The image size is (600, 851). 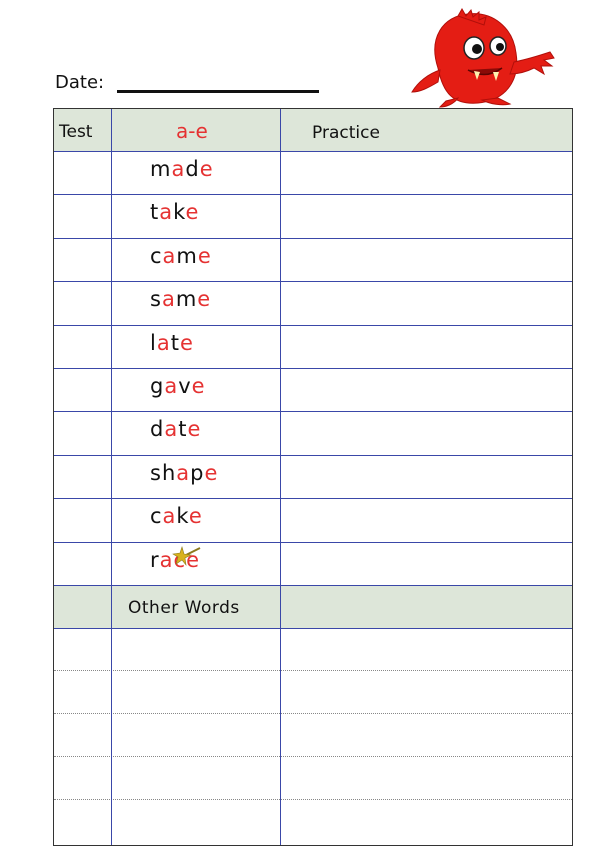 I want to click on spelling-word: take, so click(x=174, y=212).